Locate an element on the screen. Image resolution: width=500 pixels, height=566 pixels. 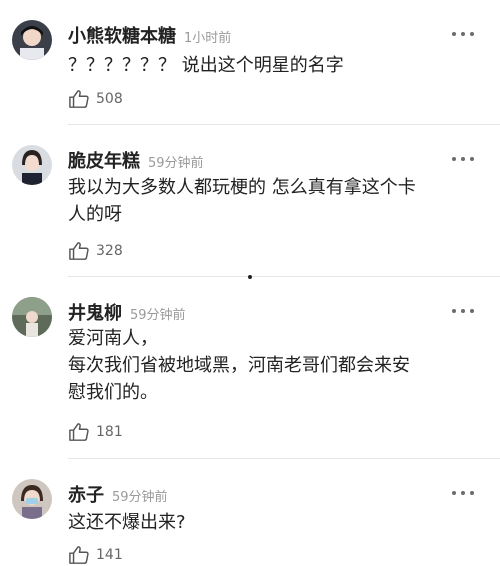
comment-author: 井鬼柳 59分钟前 is located at coordinates (127, 312).